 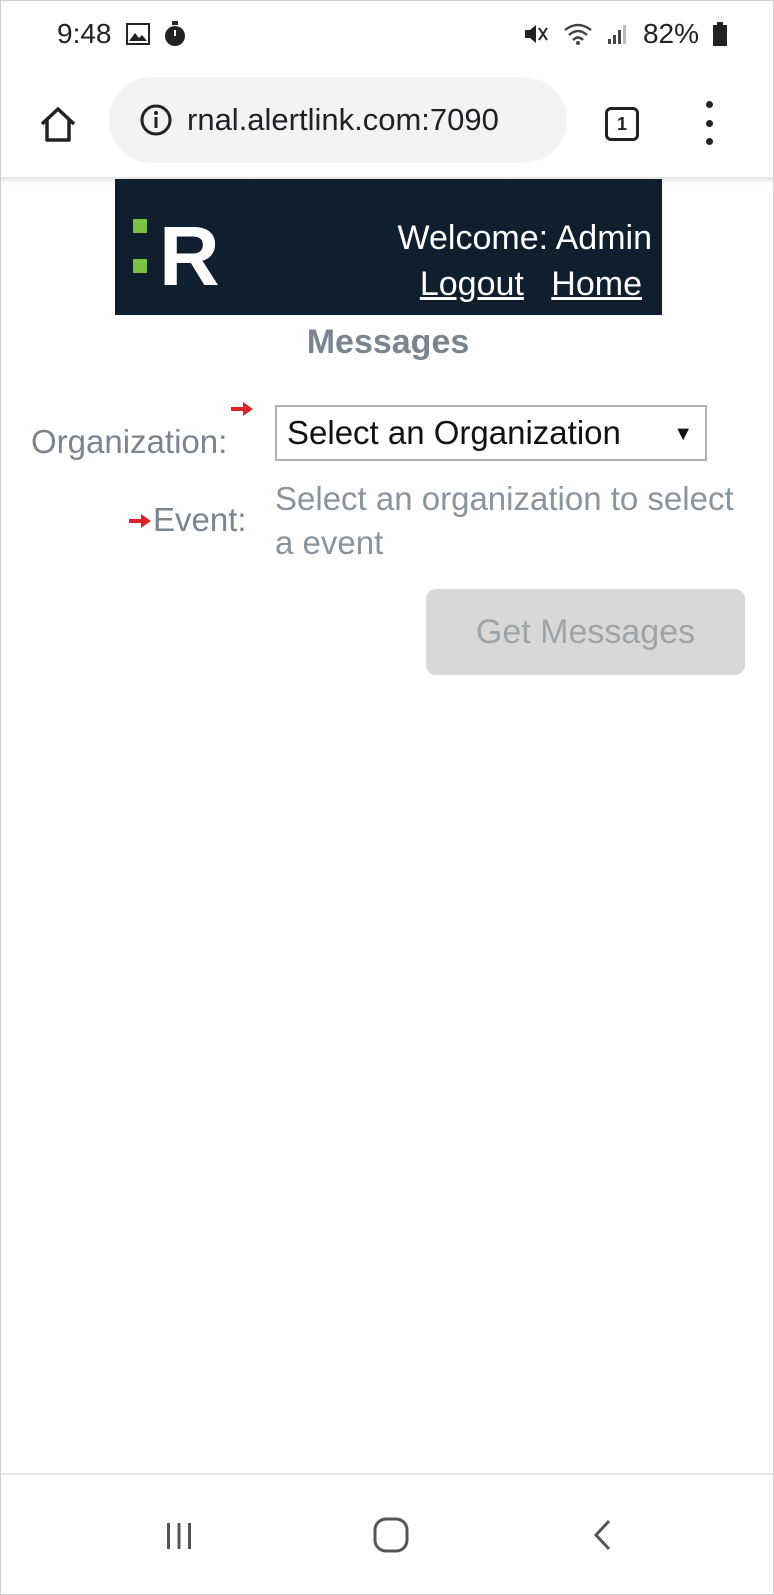 What do you see at coordinates (536, 34) in the screenshot?
I see `mute-icon` at bounding box center [536, 34].